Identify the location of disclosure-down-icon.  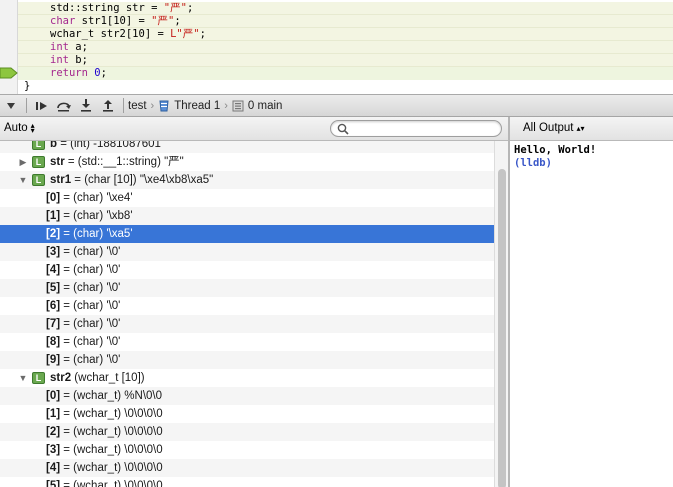
(11, 105).